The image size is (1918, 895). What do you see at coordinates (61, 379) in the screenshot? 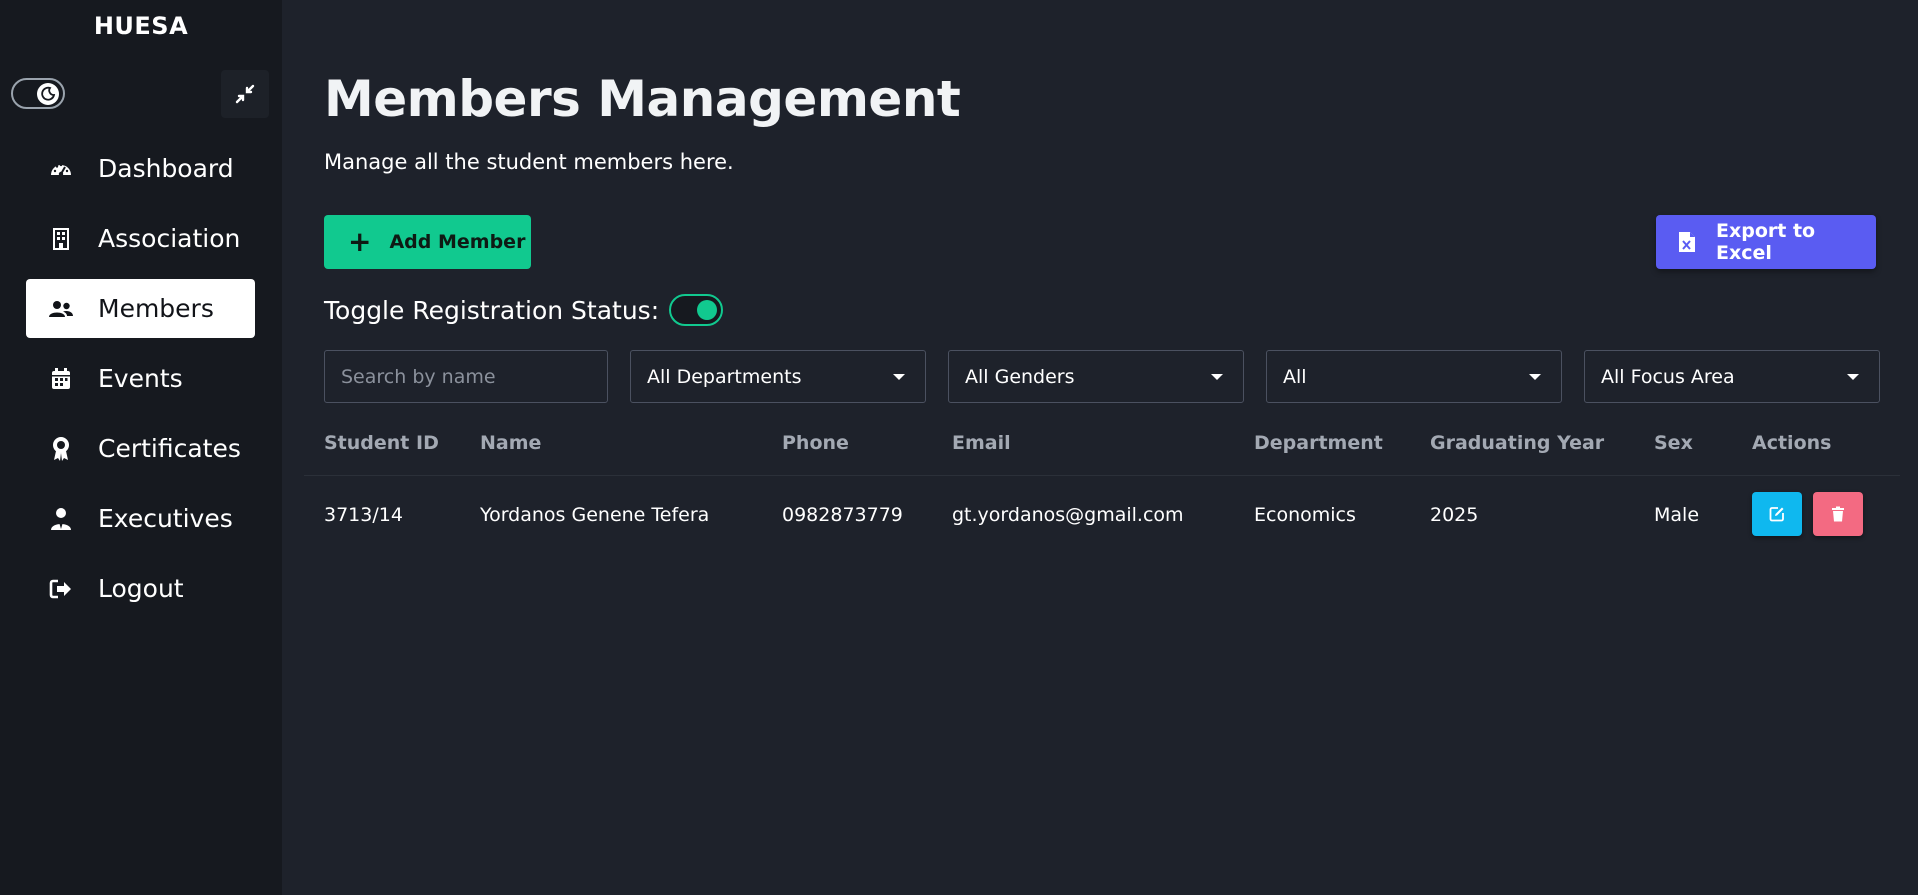
I see `calendar-icon` at bounding box center [61, 379].